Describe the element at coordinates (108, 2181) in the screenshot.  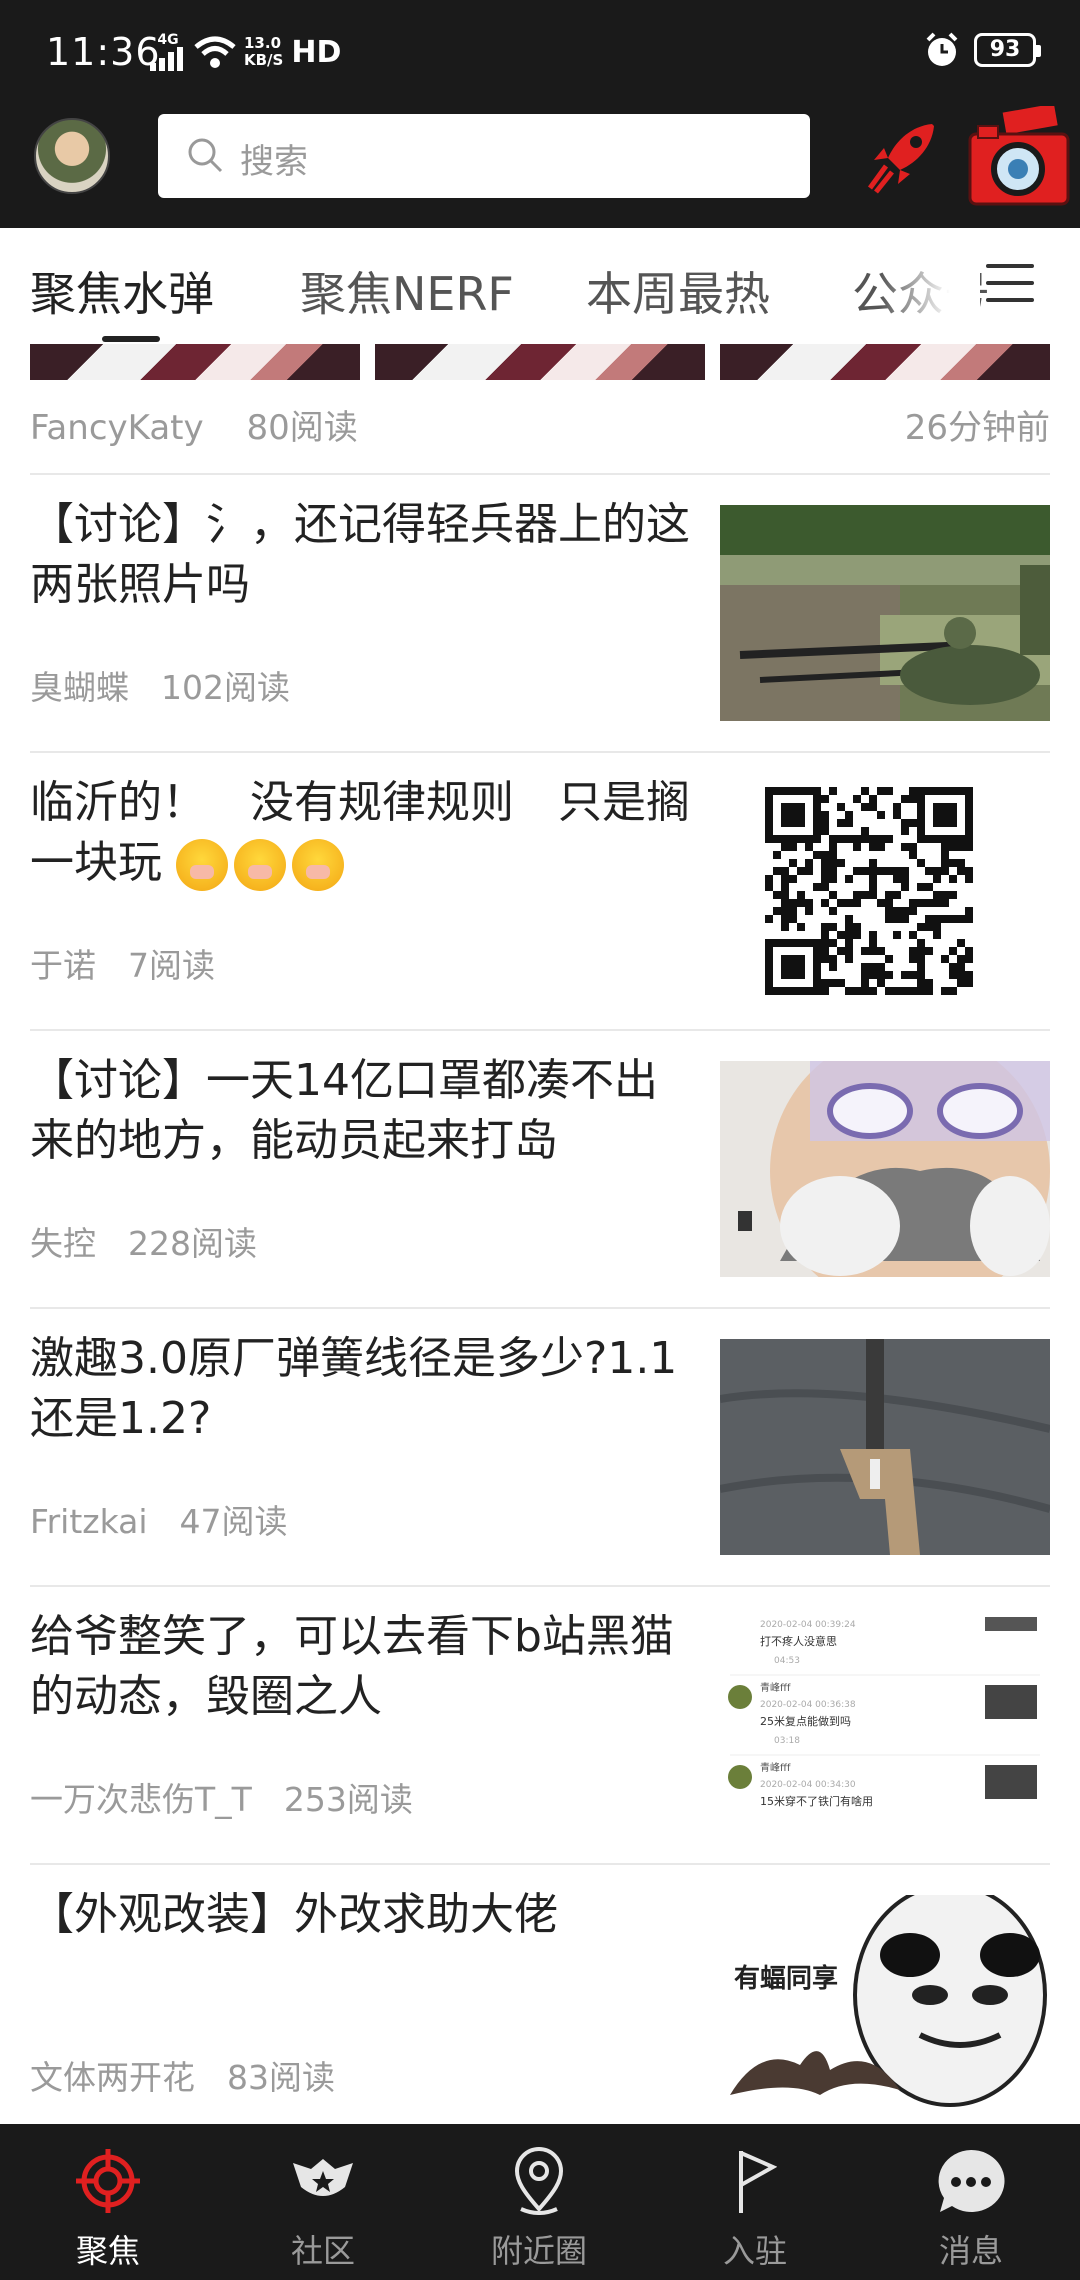
I see `crosshair-icon` at that location.